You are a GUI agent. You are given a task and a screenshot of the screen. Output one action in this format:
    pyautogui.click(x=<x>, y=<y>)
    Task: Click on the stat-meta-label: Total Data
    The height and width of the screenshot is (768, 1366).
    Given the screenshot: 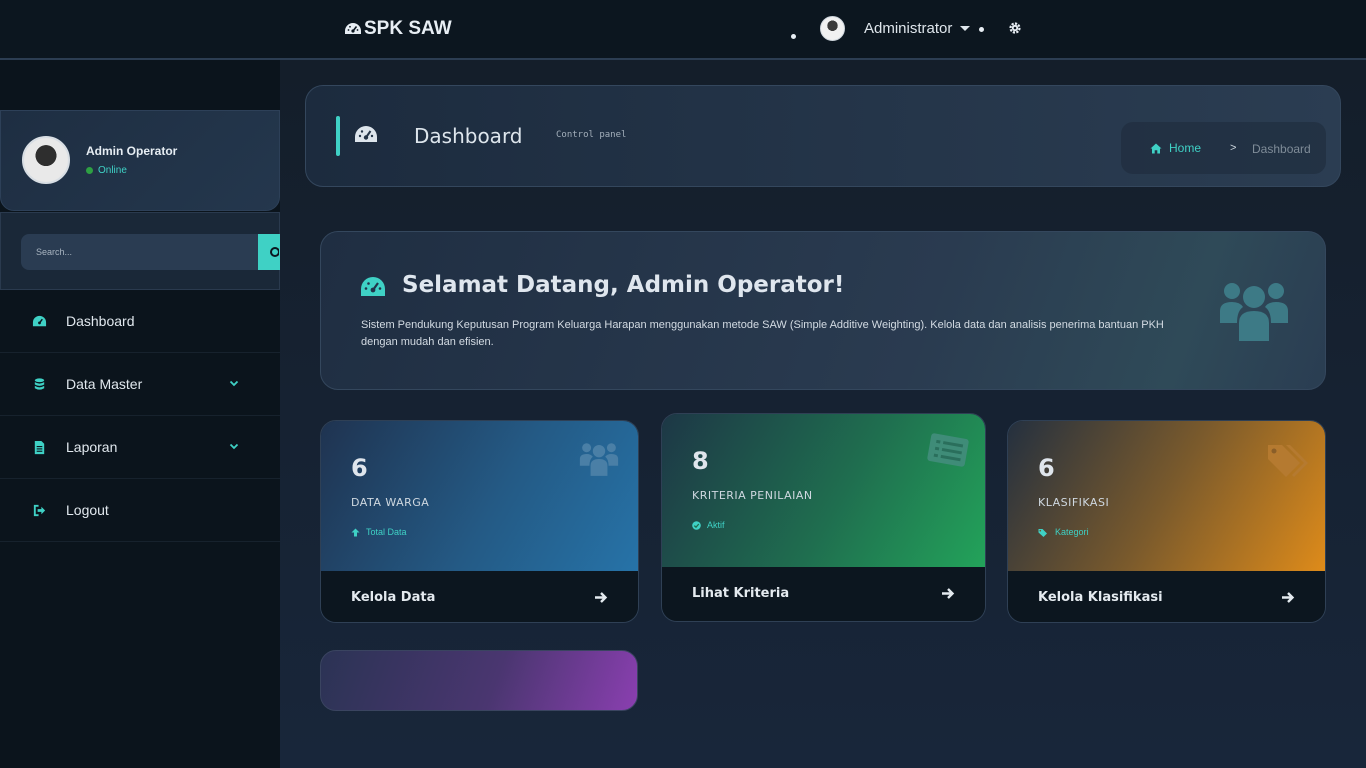 What is the action you would take?
    pyautogui.click(x=386, y=532)
    